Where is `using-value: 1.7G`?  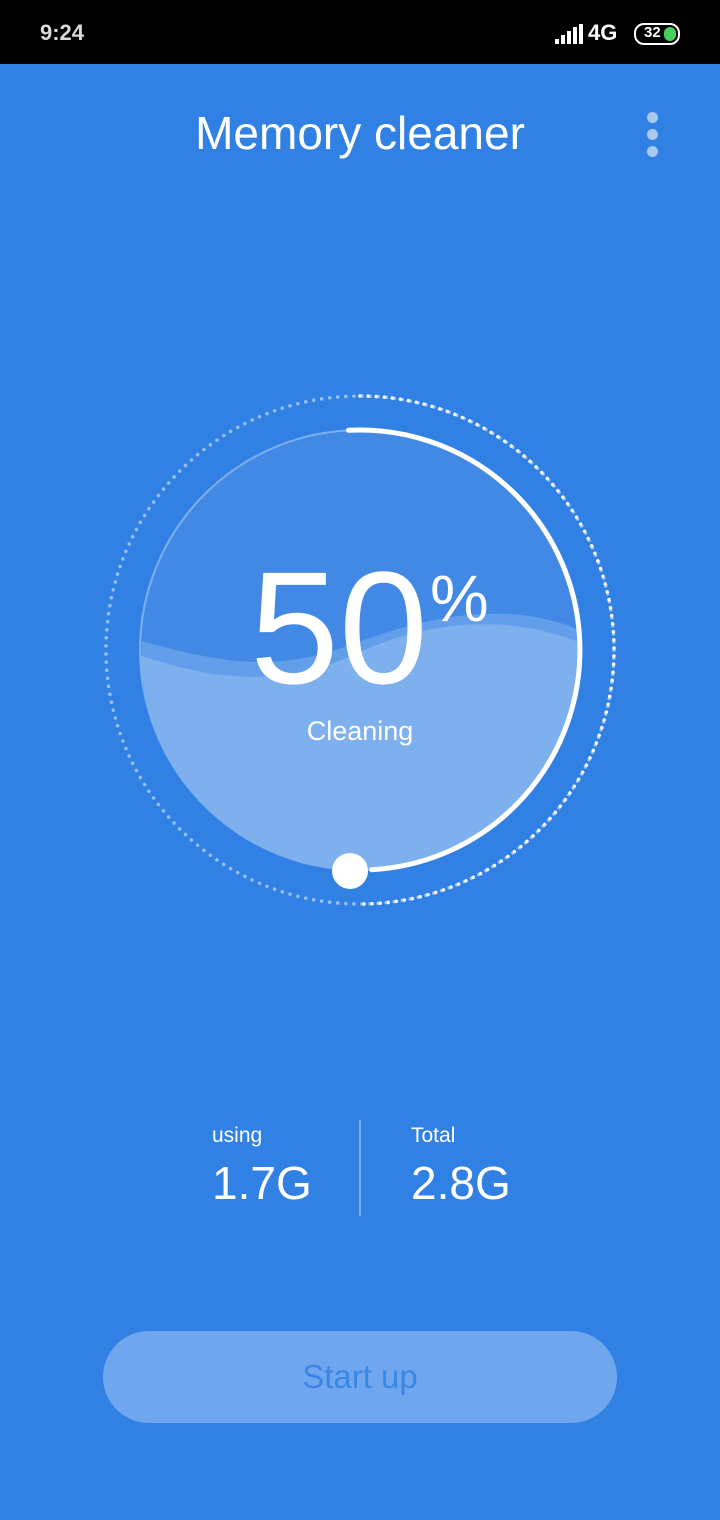 using-value: 1.7G is located at coordinates (262, 1183).